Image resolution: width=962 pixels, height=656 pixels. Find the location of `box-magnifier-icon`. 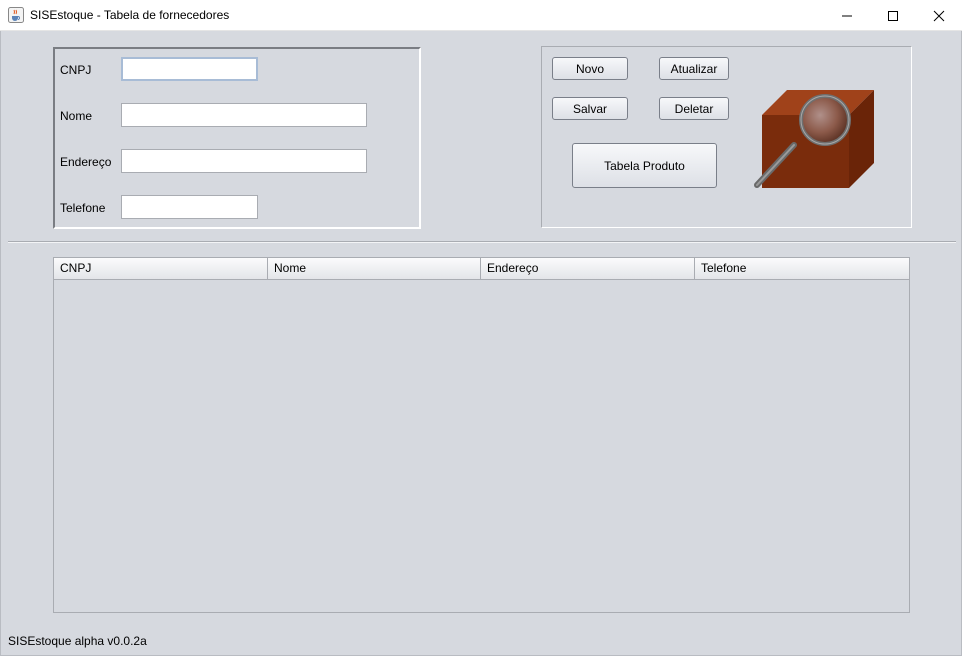

box-magnifier-icon is located at coordinates (814, 139).